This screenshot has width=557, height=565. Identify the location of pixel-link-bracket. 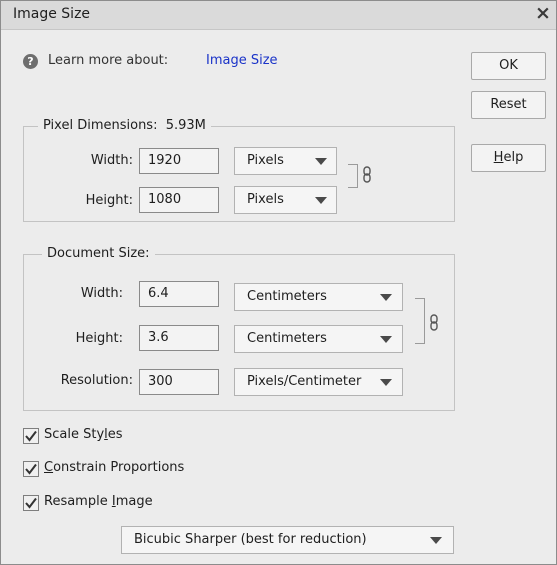
(353, 176).